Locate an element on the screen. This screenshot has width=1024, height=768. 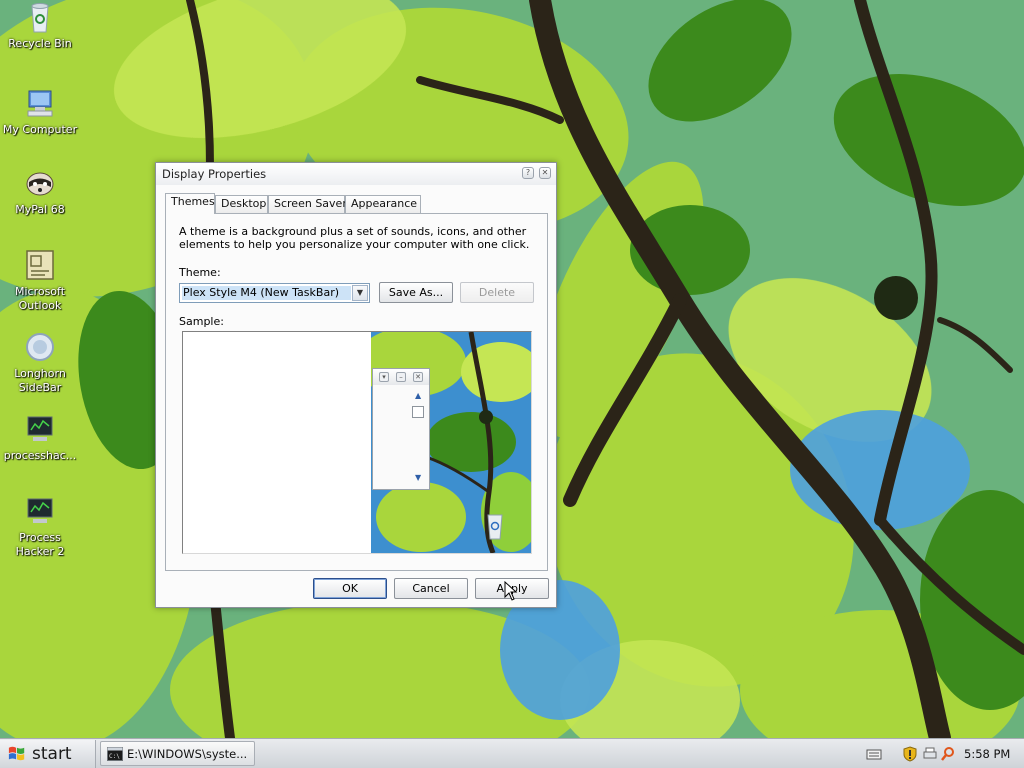
theme-dropdown: Plex Style M4 (New TaskBar) ▼ is located at coordinates (274, 293).